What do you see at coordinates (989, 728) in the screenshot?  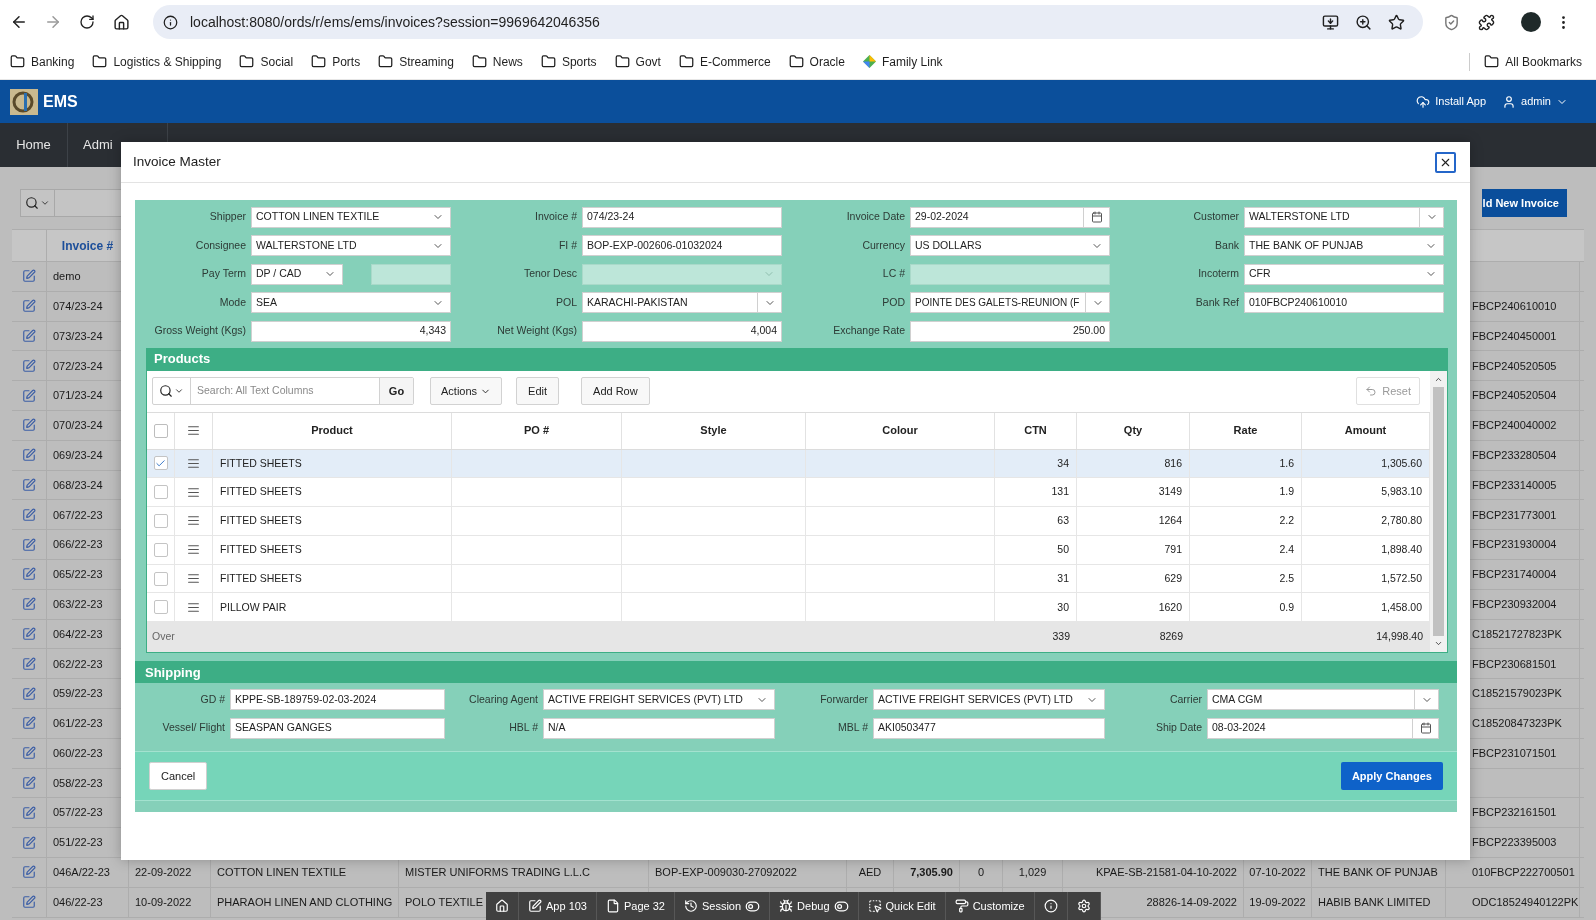 I see `text-field: AKI0503477` at bounding box center [989, 728].